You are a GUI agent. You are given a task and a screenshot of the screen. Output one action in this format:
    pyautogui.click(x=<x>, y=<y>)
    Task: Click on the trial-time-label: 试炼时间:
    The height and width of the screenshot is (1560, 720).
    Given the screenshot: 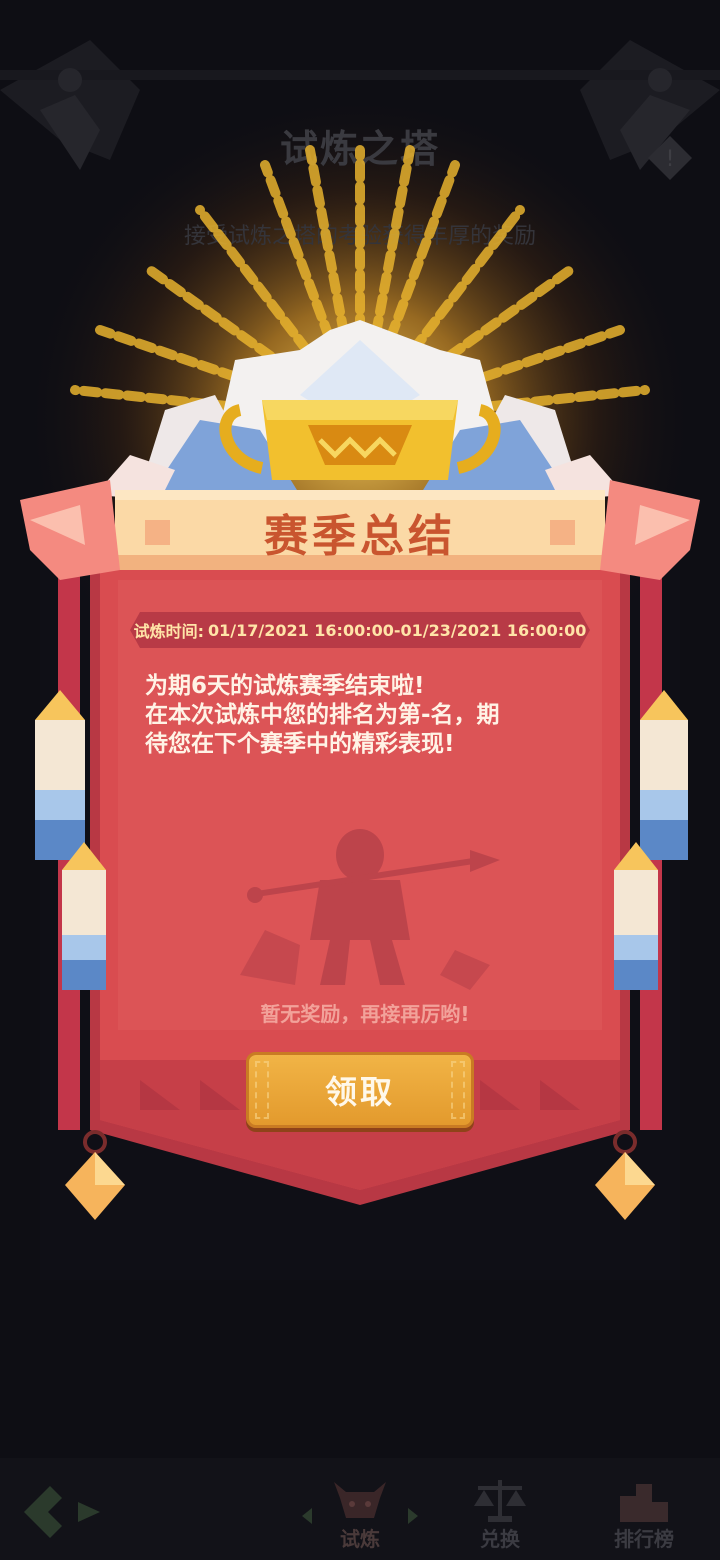 What is the action you would take?
    pyautogui.click(x=168, y=631)
    